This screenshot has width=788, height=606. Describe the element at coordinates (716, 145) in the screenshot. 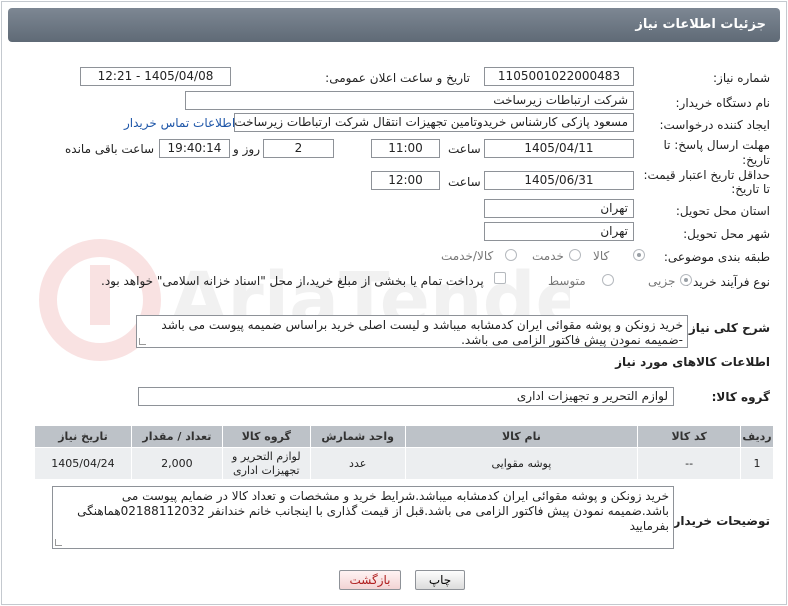

I see `deadline-label: مهلت ارسال پاسخ: تا` at that location.